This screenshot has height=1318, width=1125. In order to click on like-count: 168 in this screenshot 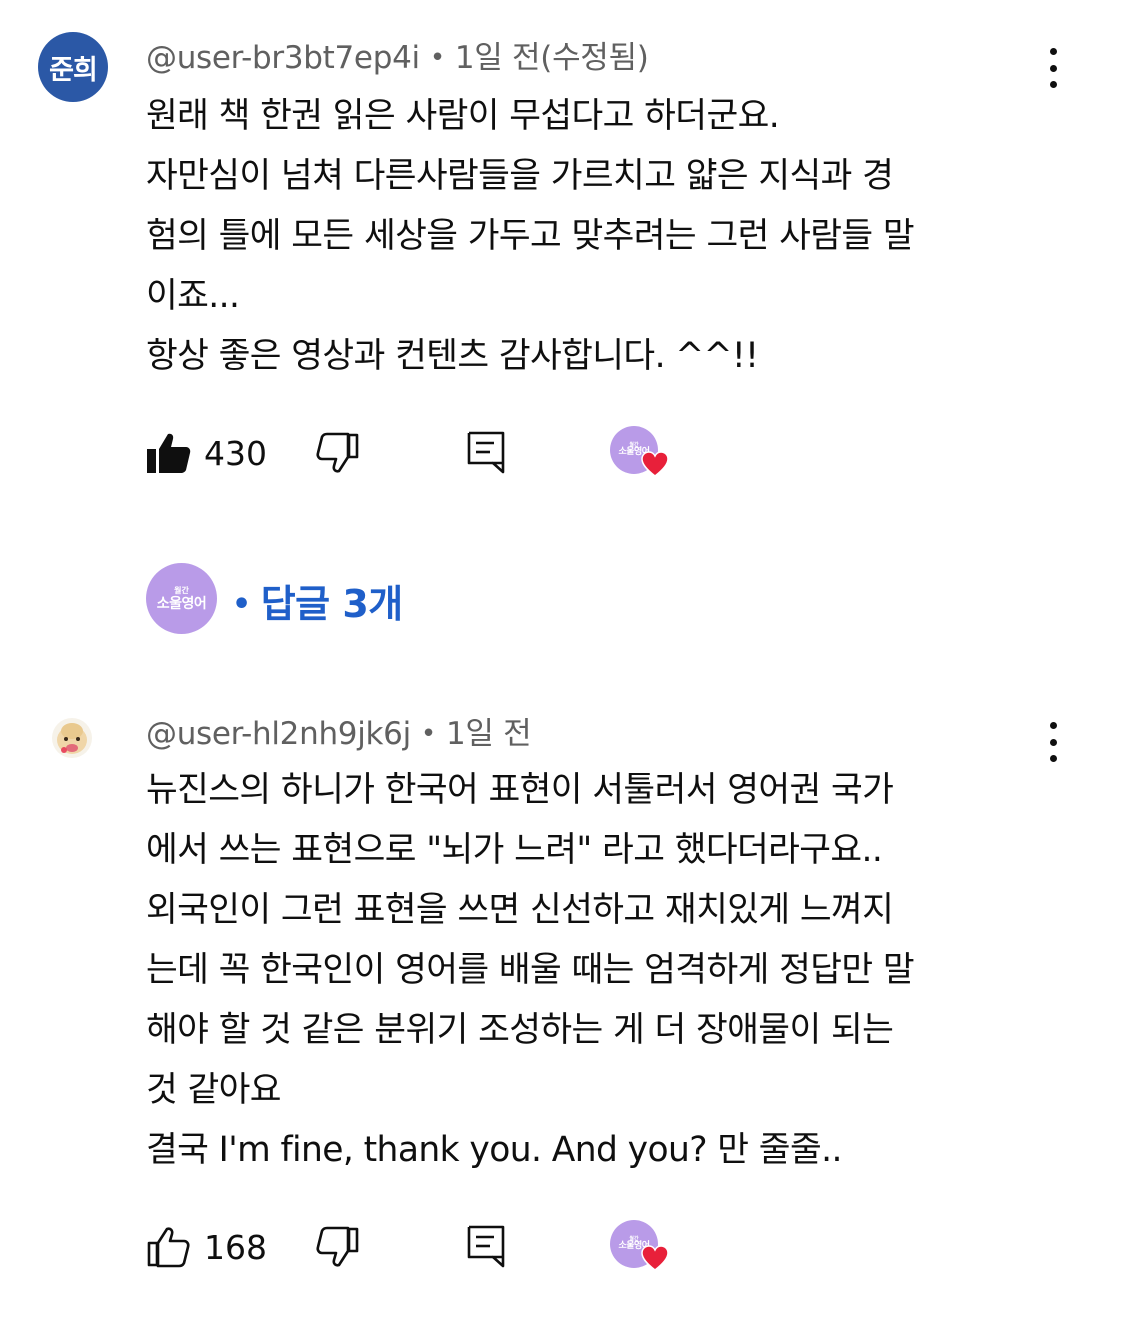, I will do `click(235, 1247)`.